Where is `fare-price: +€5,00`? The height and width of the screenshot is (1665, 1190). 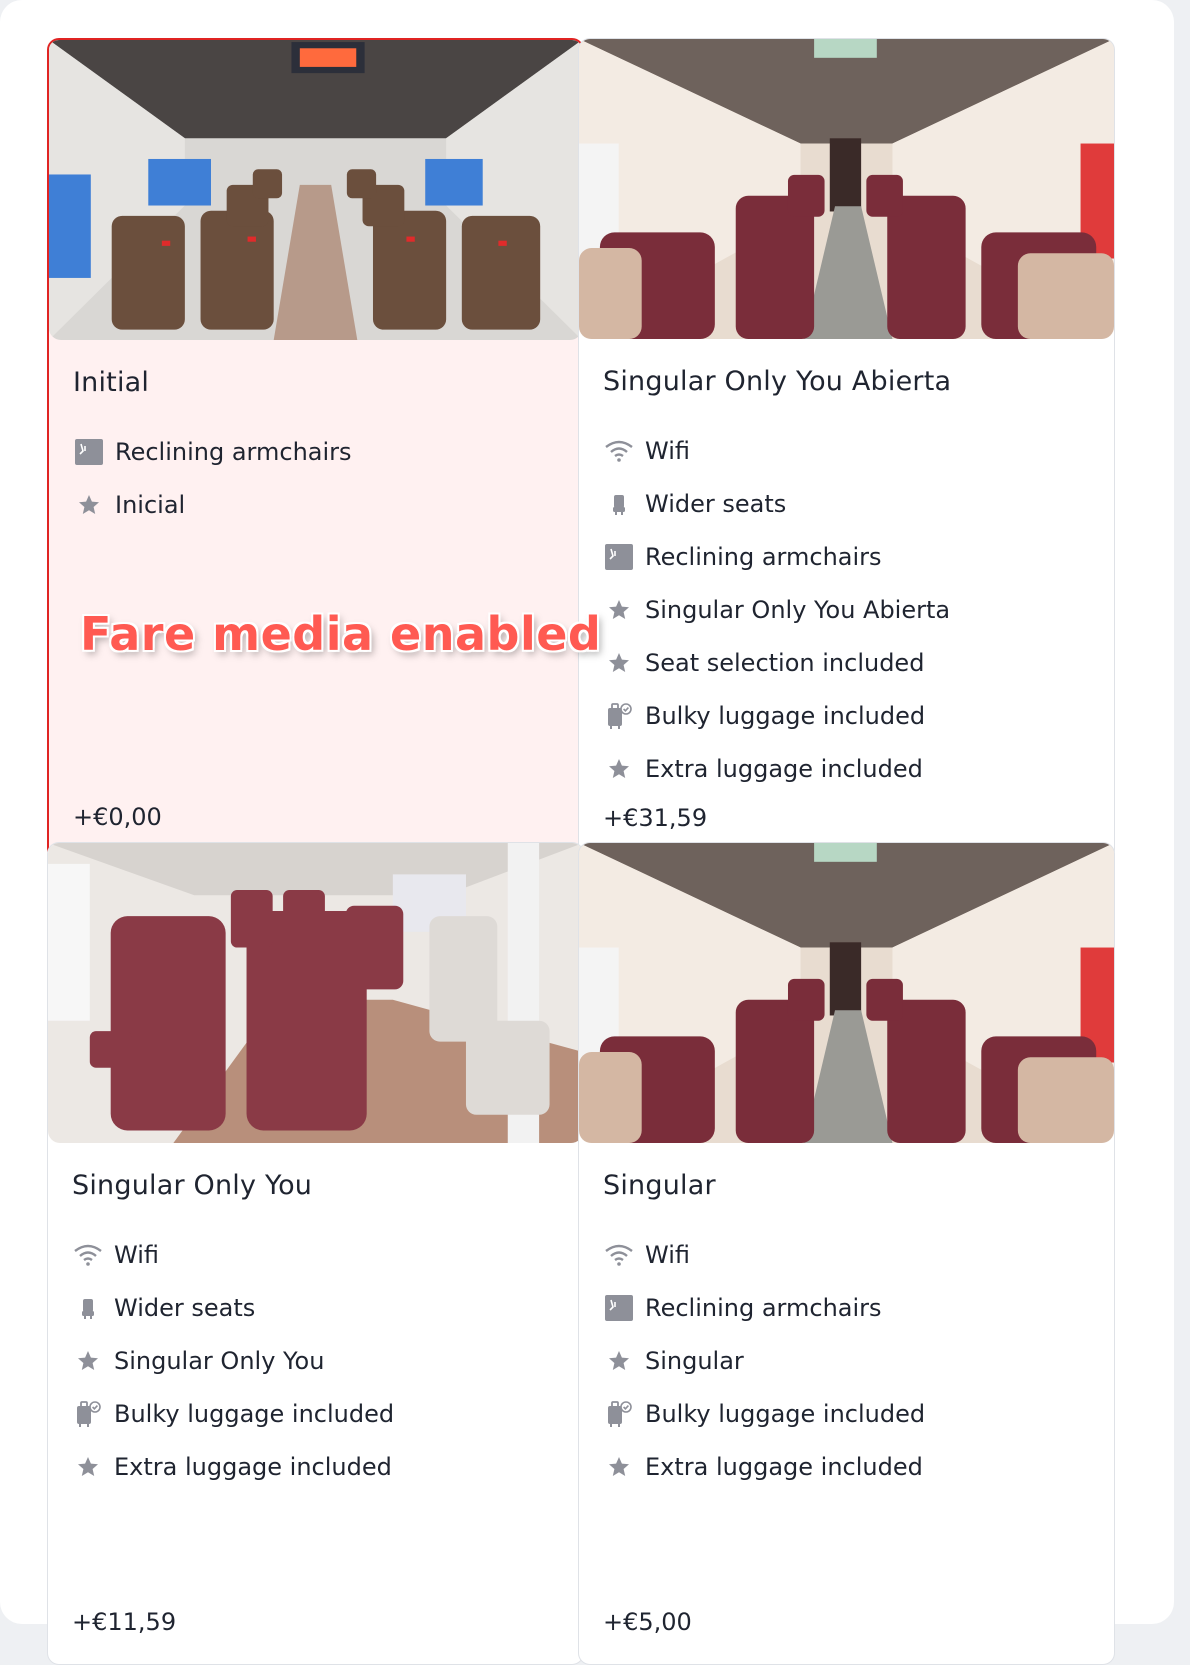
fare-price: +€5,00 is located at coordinates (647, 1622).